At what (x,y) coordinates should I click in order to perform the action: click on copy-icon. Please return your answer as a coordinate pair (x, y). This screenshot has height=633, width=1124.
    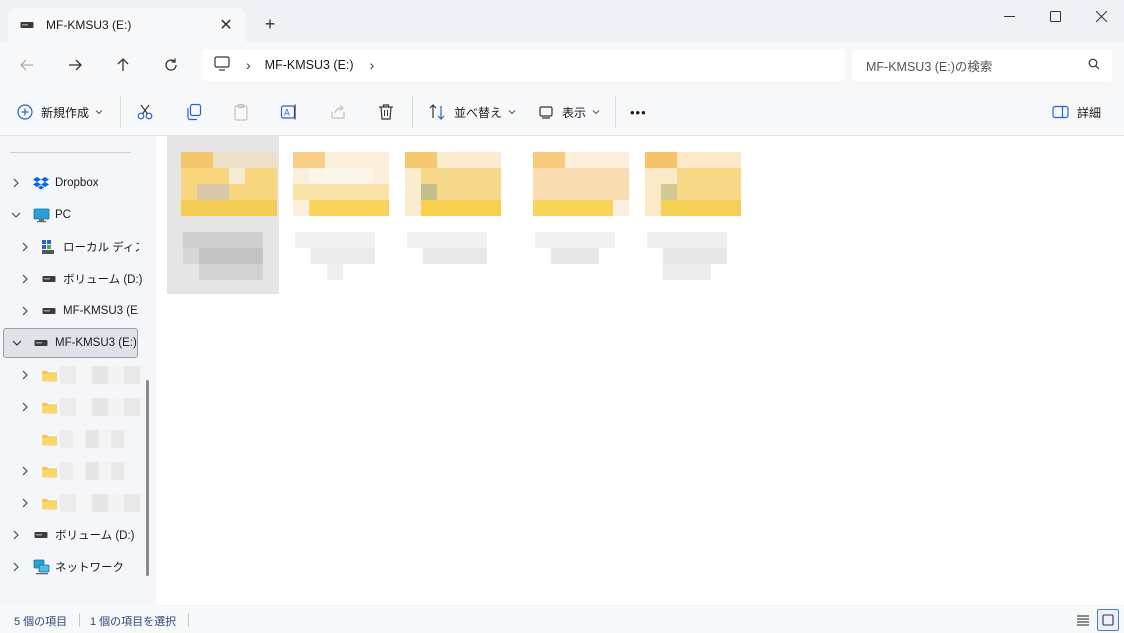
    Looking at the image, I should click on (194, 112).